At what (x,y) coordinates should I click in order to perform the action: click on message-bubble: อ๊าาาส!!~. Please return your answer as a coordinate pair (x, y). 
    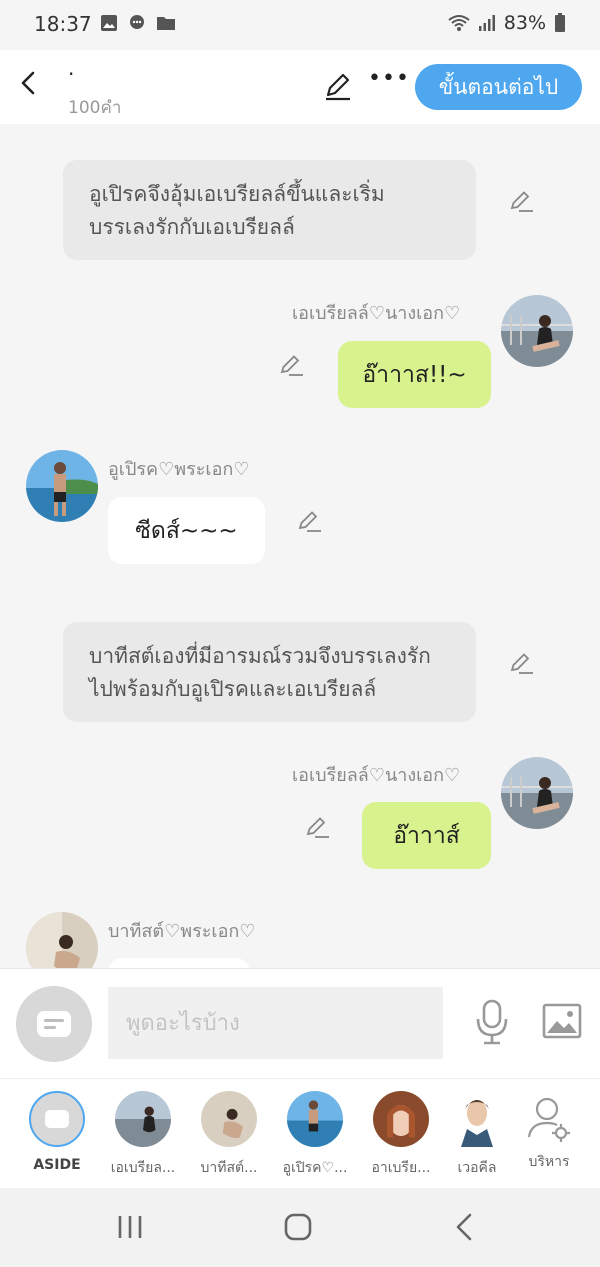
    Looking at the image, I should click on (414, 374).